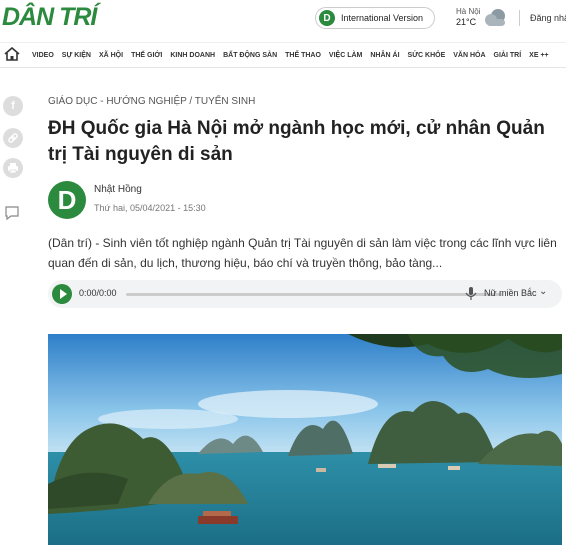 Image resolution: width=566 pixels, height=545 pixels. Describe the element at coordinates (508, 55) in the screenshot. I see `nav-item-giai-tri: GIẢI TRÍ` at that location.